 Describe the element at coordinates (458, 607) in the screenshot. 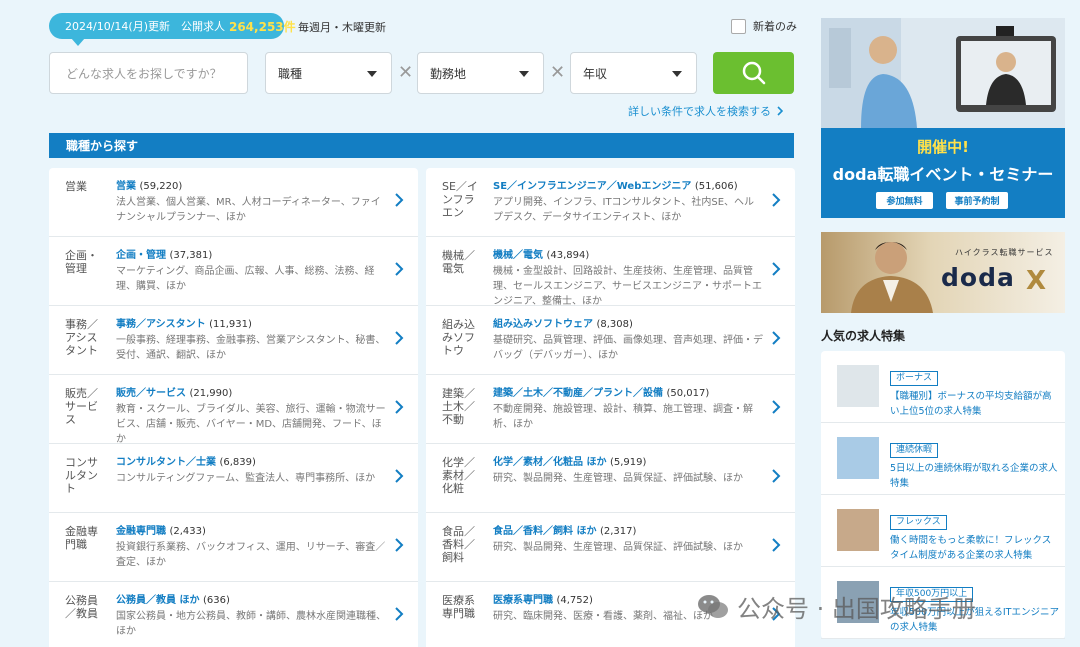

I see `category-image: 医療系専門職` at that location.